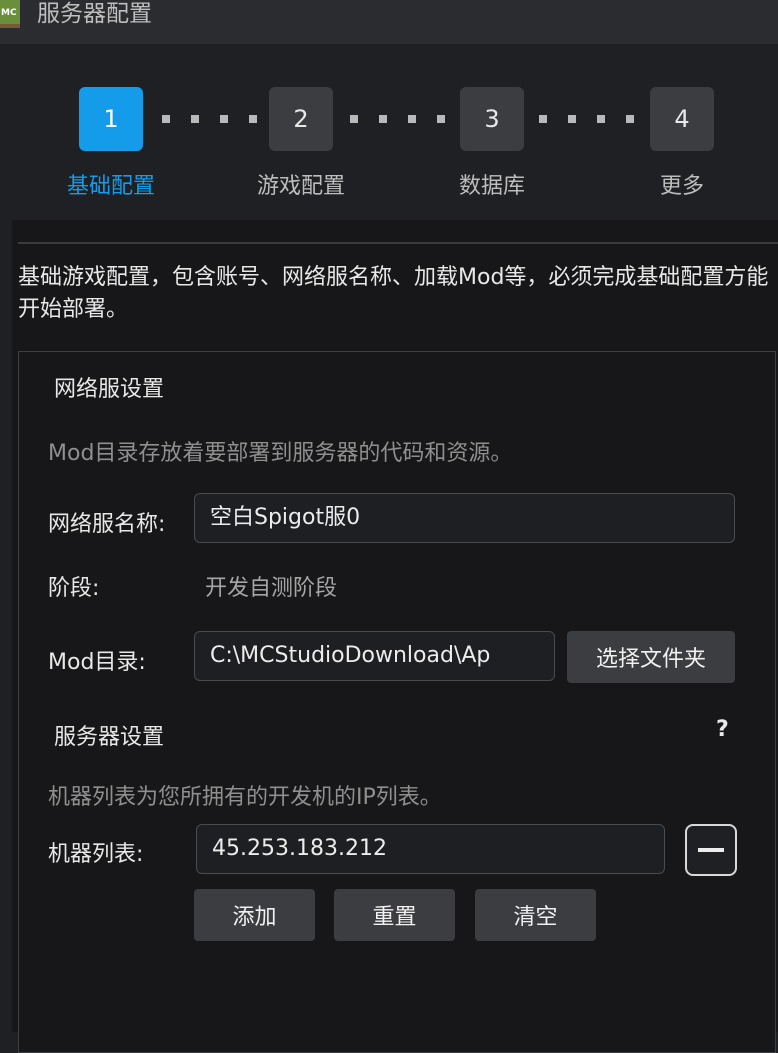 The width and height of the screenshot is (778, 1053). I want to click on help-icon: ?, so click(722, 729).